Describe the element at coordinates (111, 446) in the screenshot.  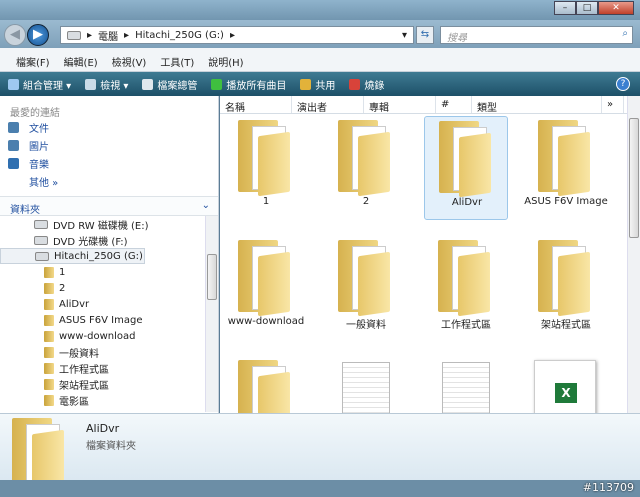
I see `selected-type: 檔案資料夾` at that location.